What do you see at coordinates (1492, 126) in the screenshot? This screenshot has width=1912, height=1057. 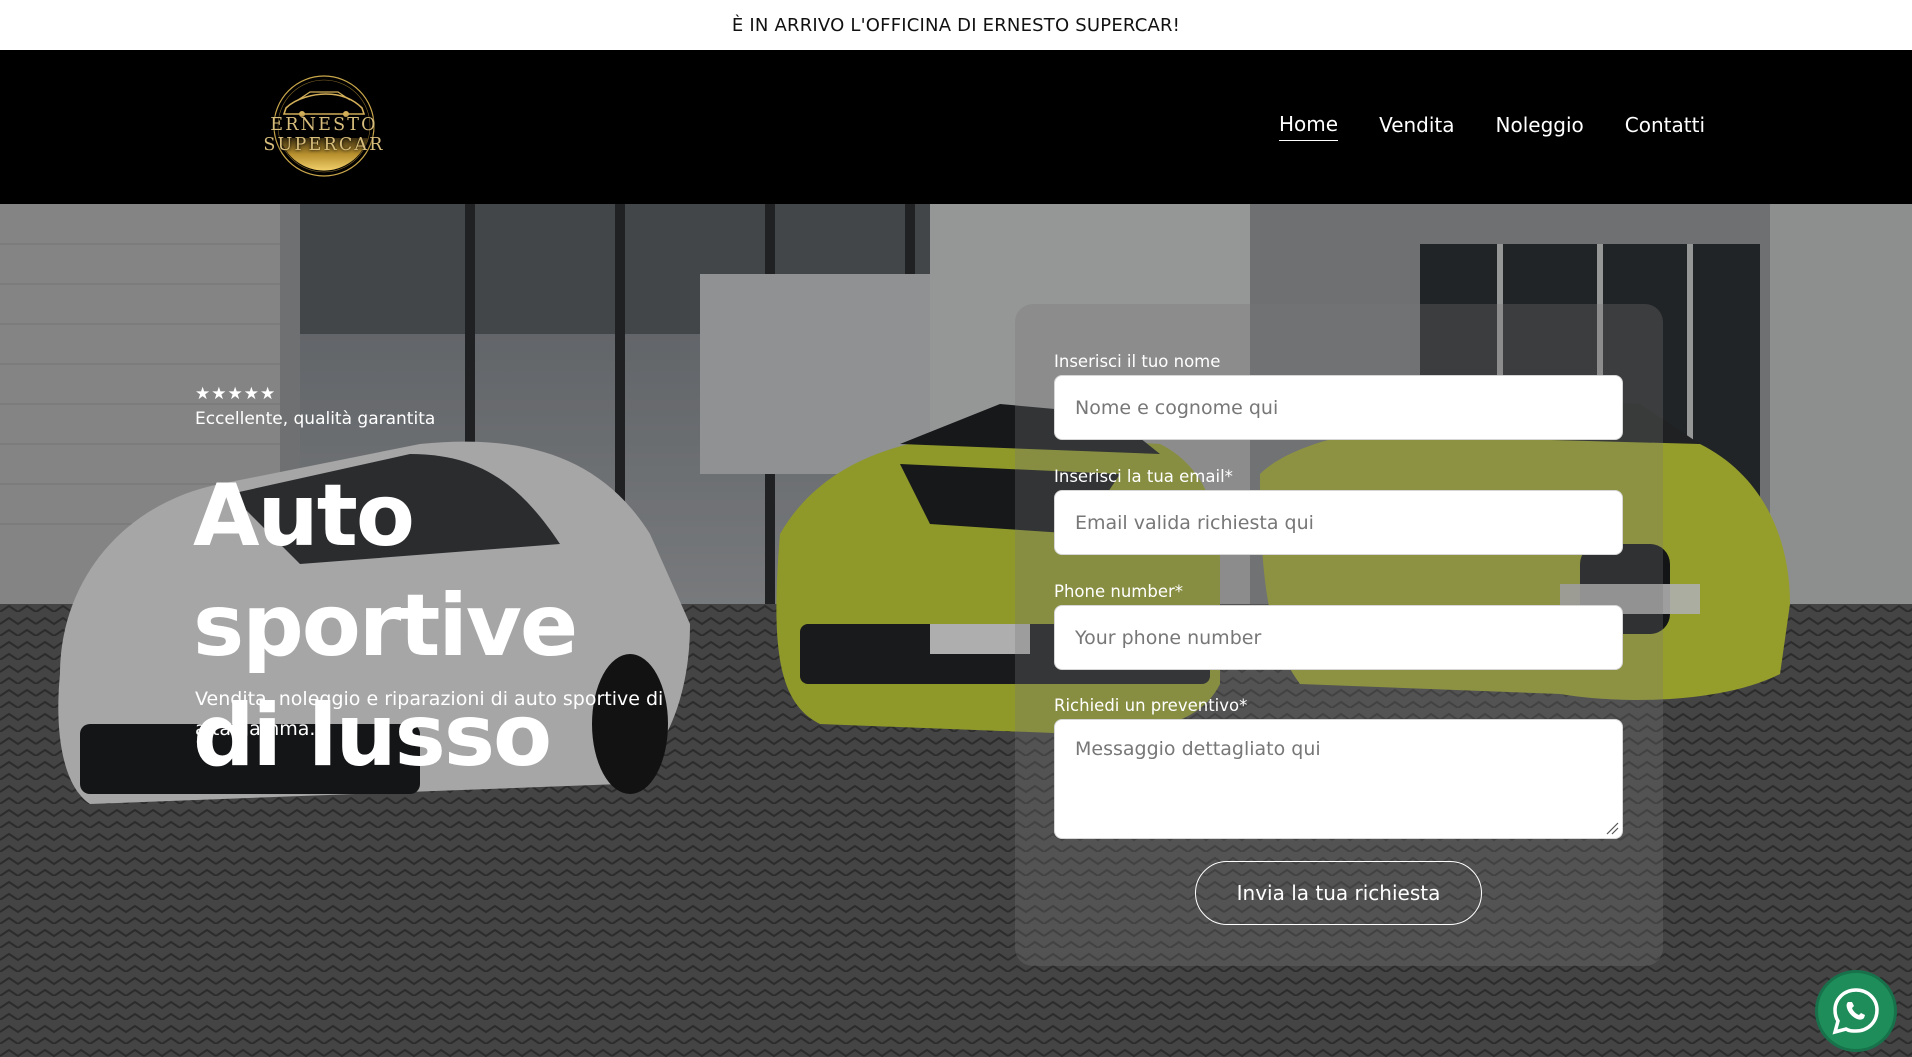 I see `main-nav: Home Vendita Noleggio Contatti` at bounding box center [1492, 126].